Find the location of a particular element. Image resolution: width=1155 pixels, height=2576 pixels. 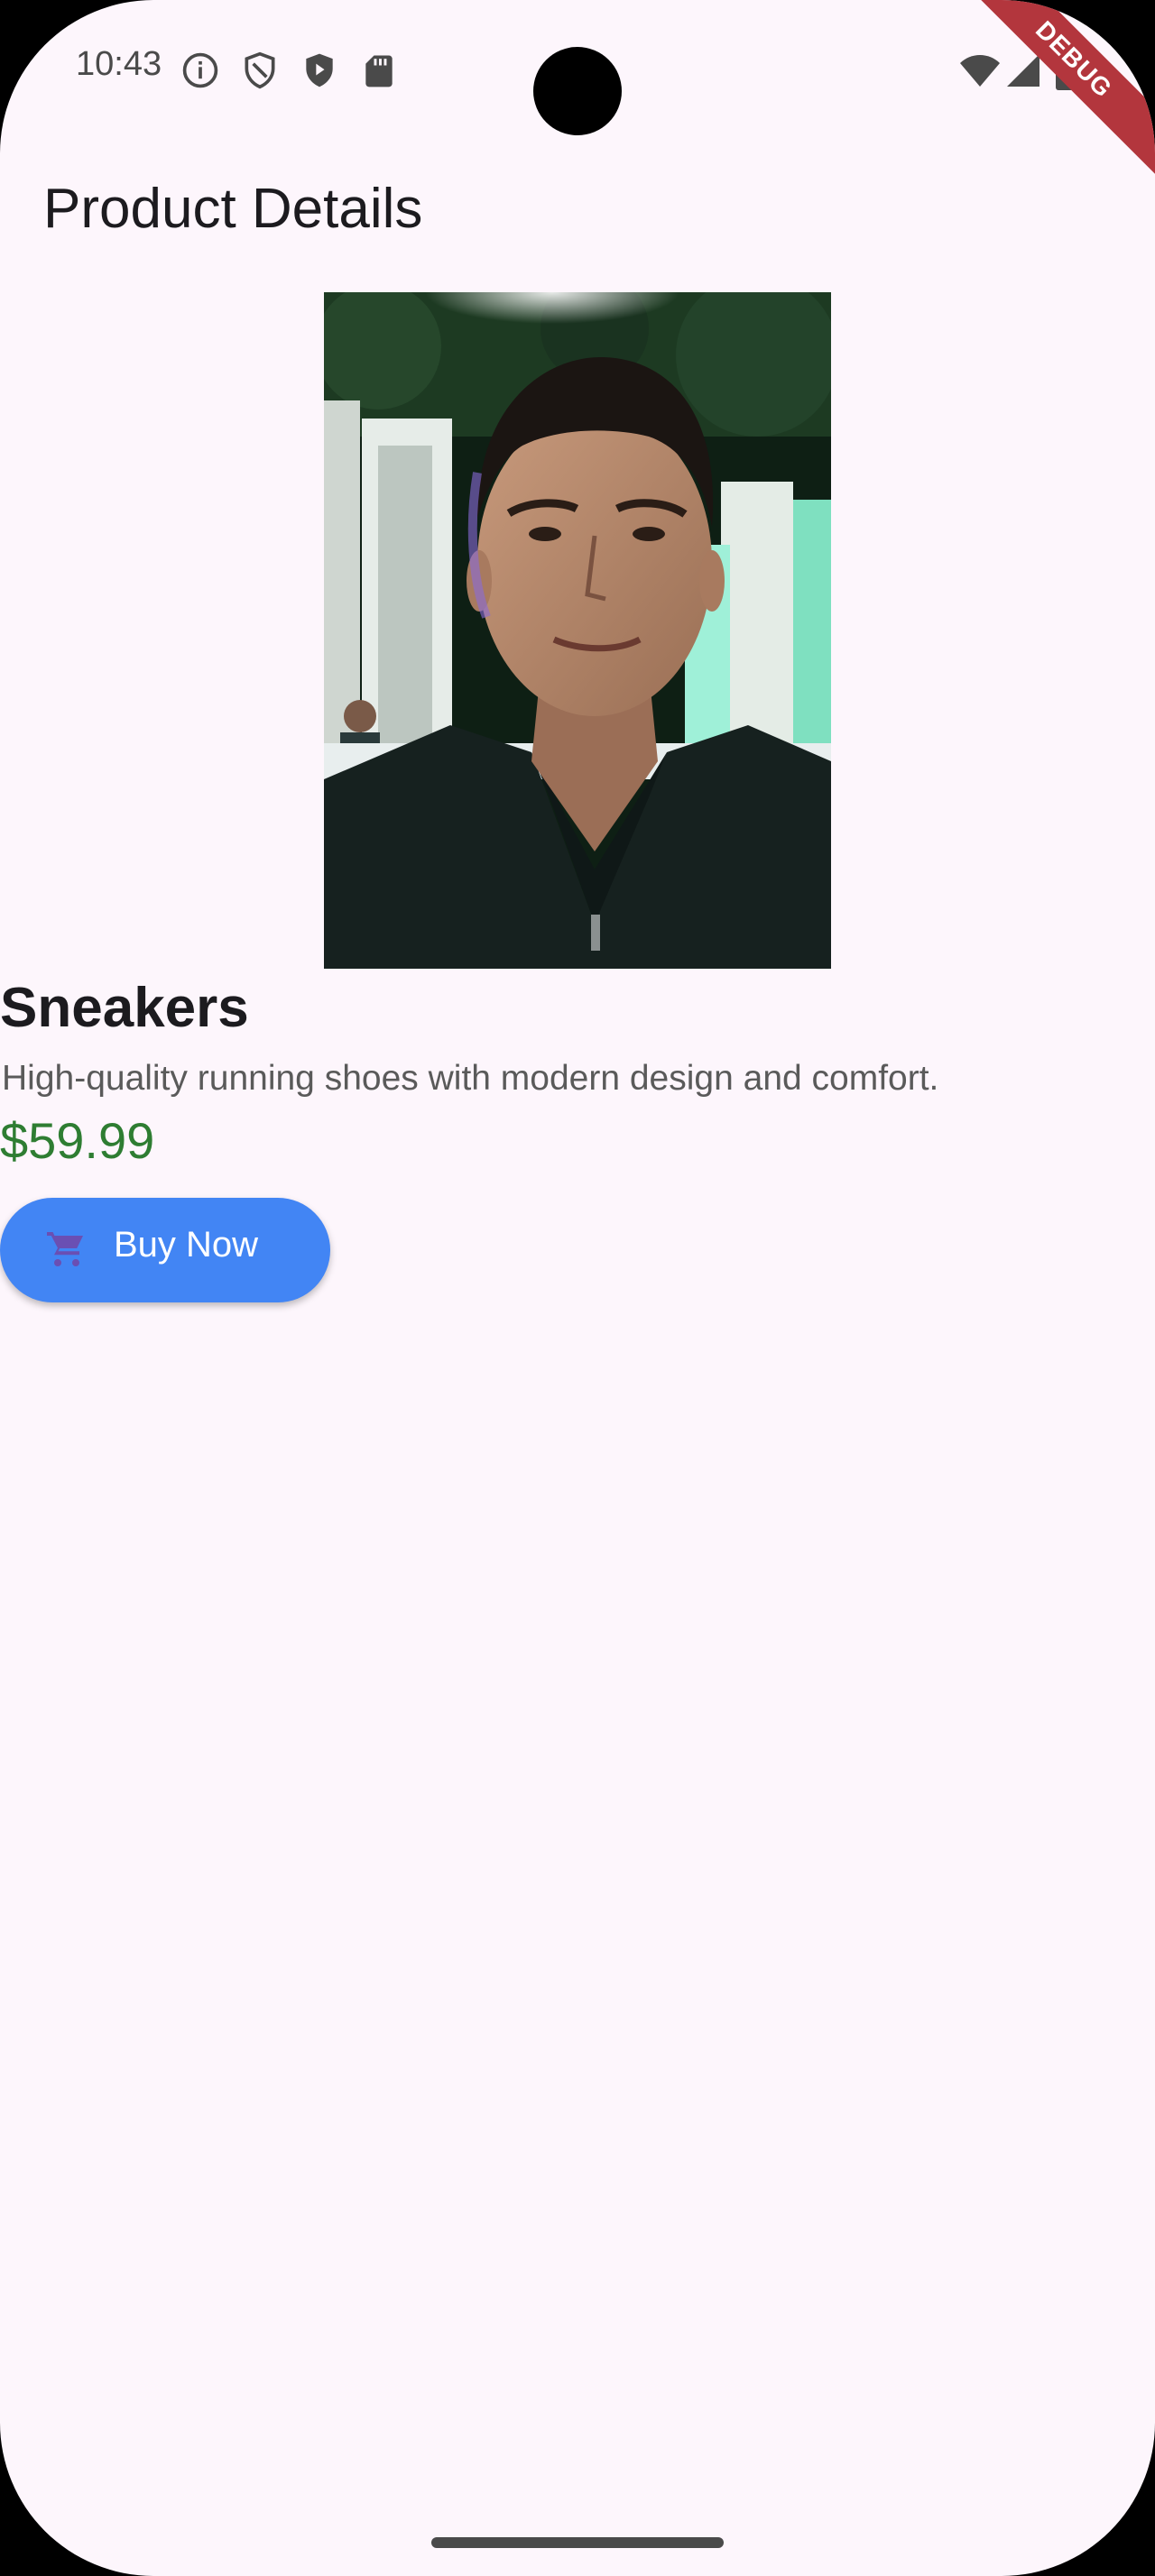

product-price: $59.99 is located at coordinates (77, 1140).